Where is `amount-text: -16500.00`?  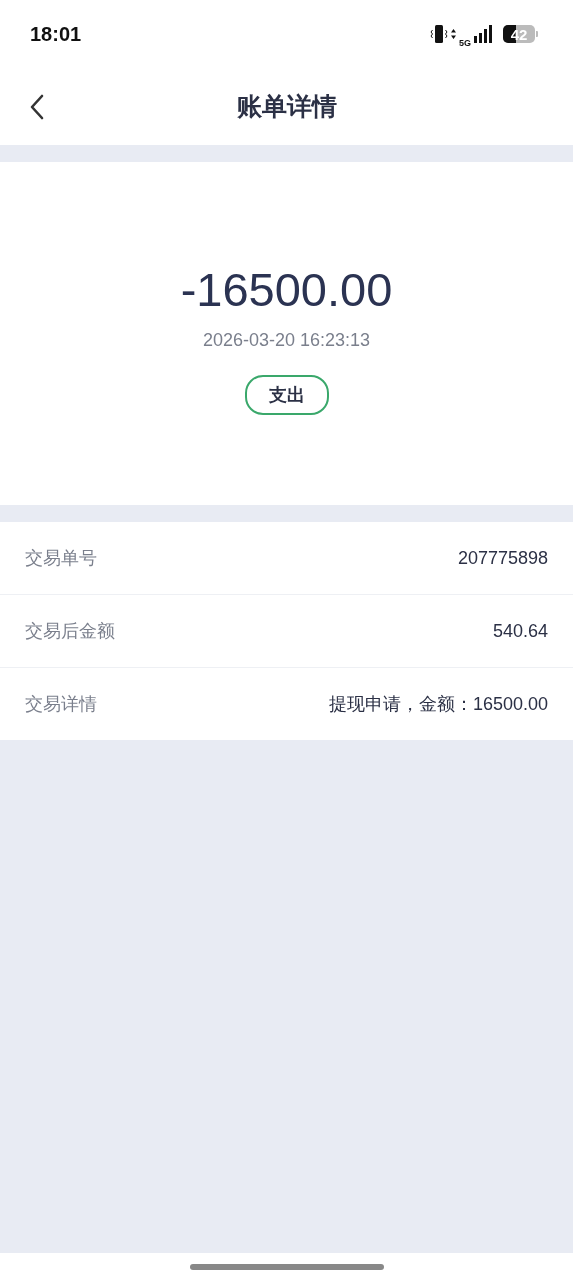
amount-text: -16500.00 is located at coordinates (286, 290).